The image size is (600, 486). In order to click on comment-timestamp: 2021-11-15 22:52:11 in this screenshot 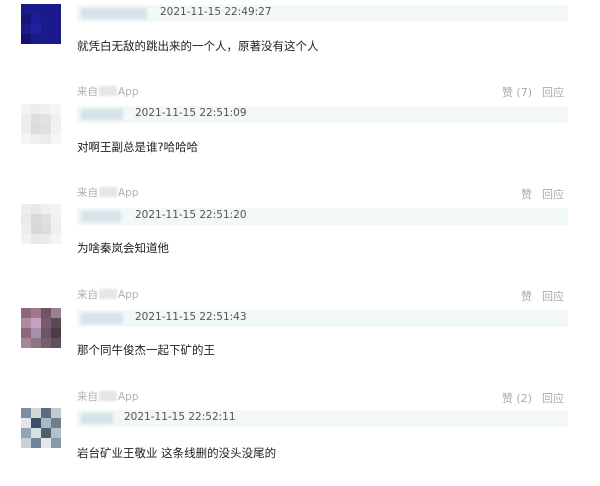, I will do `click(180, 417)`.